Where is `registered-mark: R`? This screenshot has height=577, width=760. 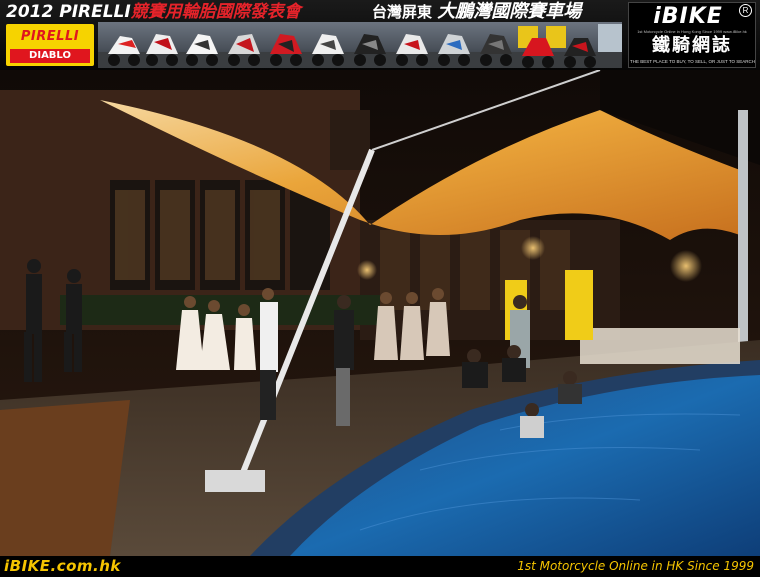 registered-mark: R is located at coordinates (745, 10).